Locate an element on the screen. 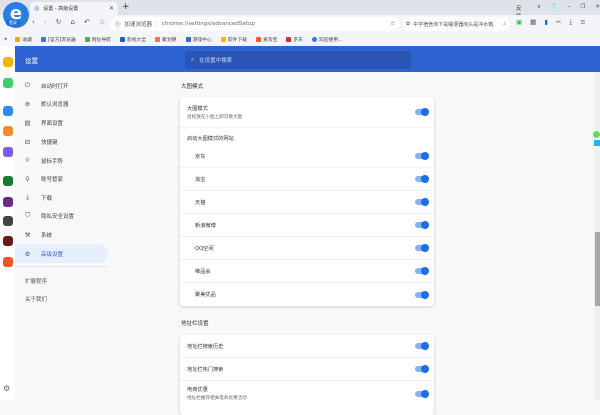  sidebar-extensions-link: 扩展程序 is located at coordinates (36, 281).